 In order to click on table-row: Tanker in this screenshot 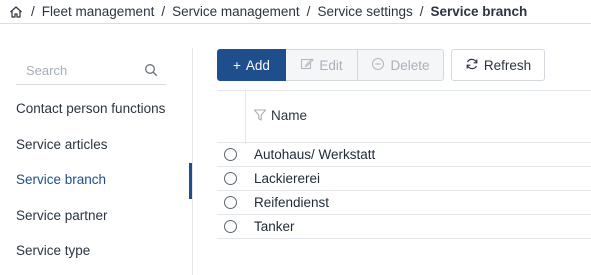, I will do `click(404, 227)`.